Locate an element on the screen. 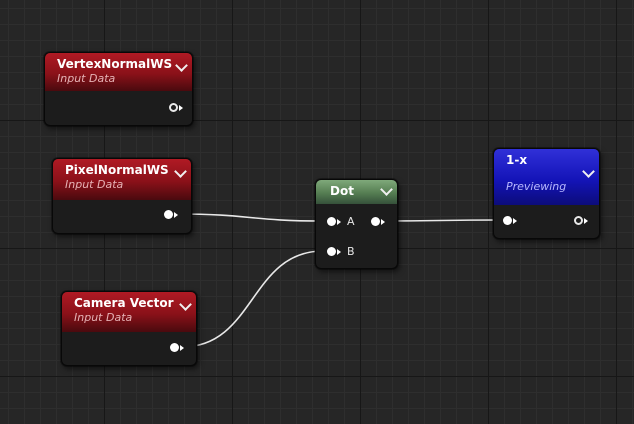  input-pin-a-icon is located at coordinates (331, 221).